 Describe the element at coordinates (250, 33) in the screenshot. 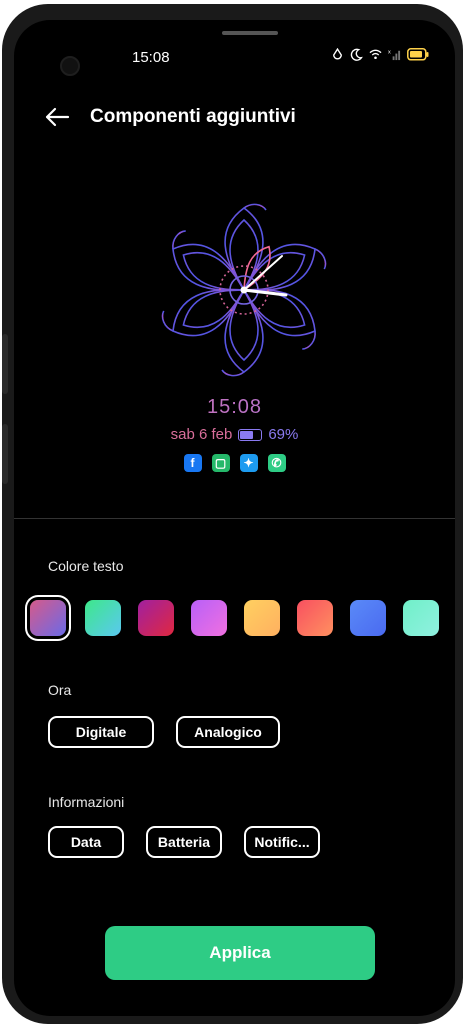

I see `earpiece` at that location.